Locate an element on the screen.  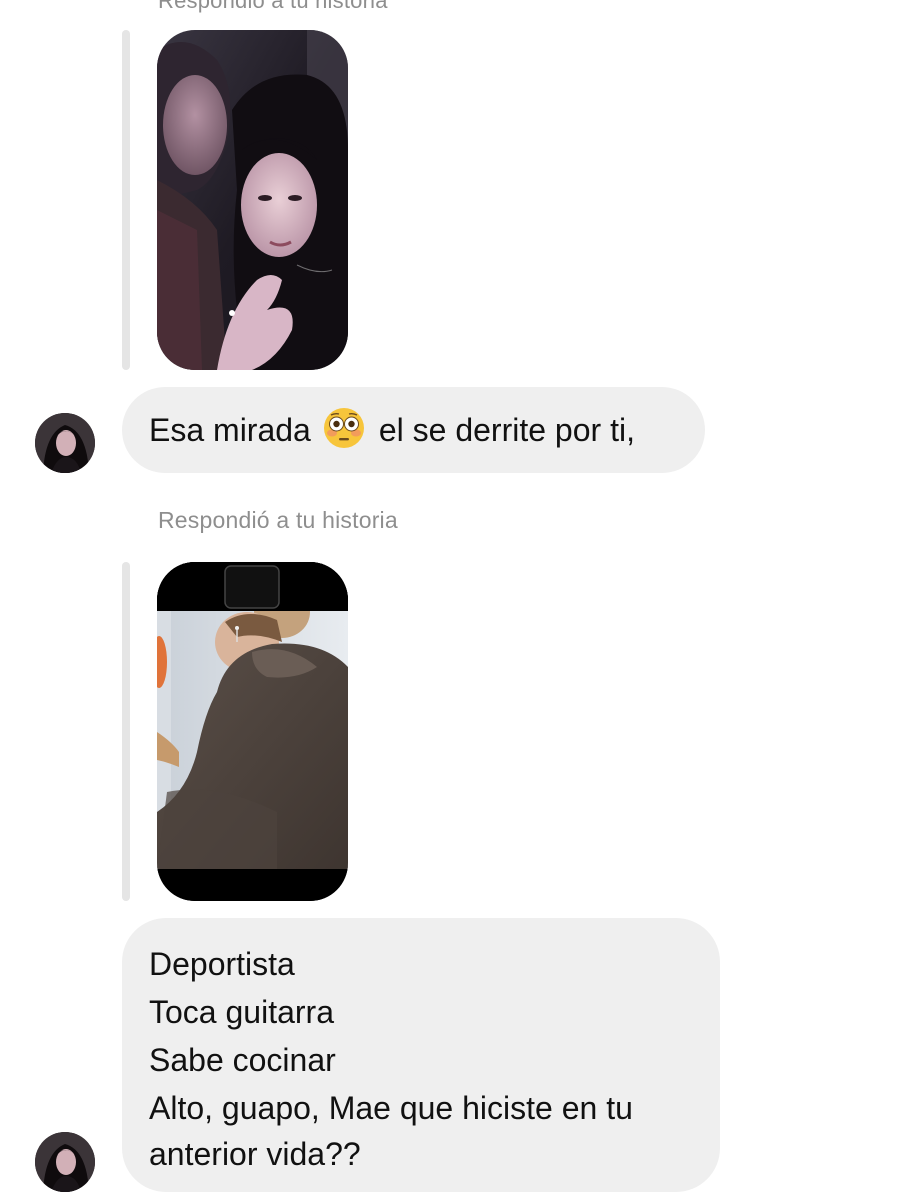
flushed-face-emoji is located at coordinates (343, 428).